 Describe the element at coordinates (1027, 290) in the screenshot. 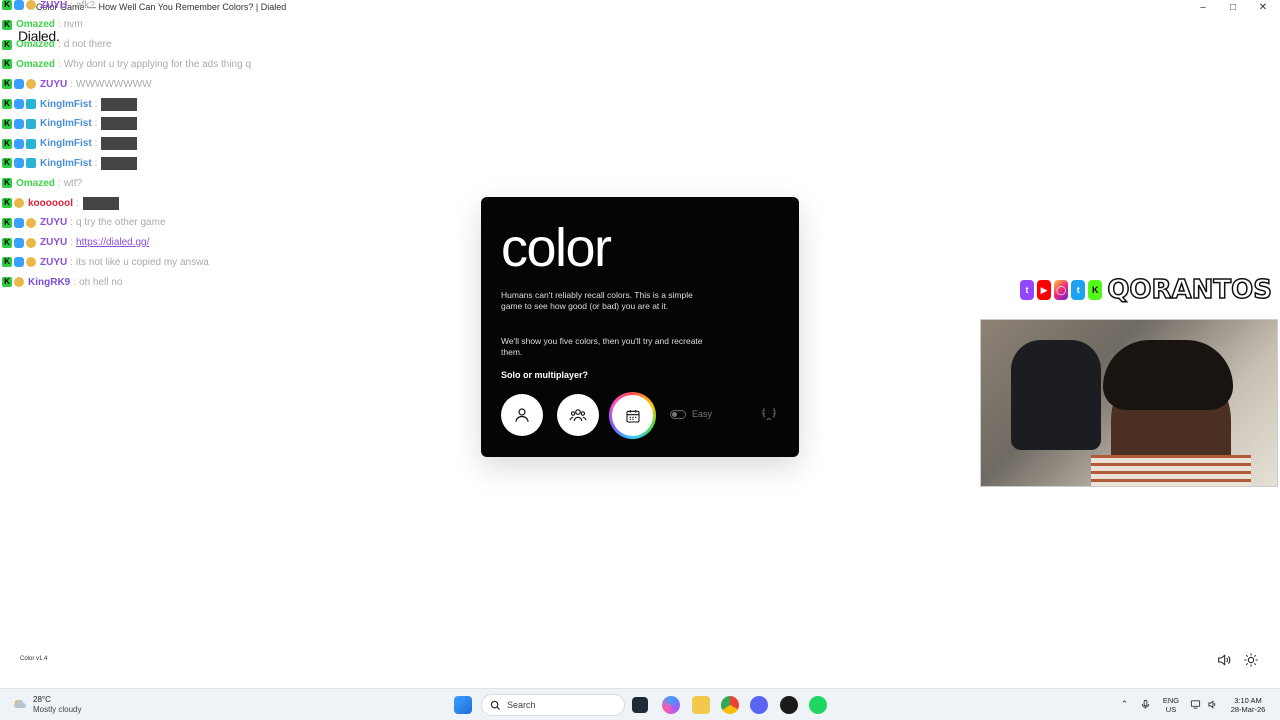

I see `twitch-icon: t` at that location.